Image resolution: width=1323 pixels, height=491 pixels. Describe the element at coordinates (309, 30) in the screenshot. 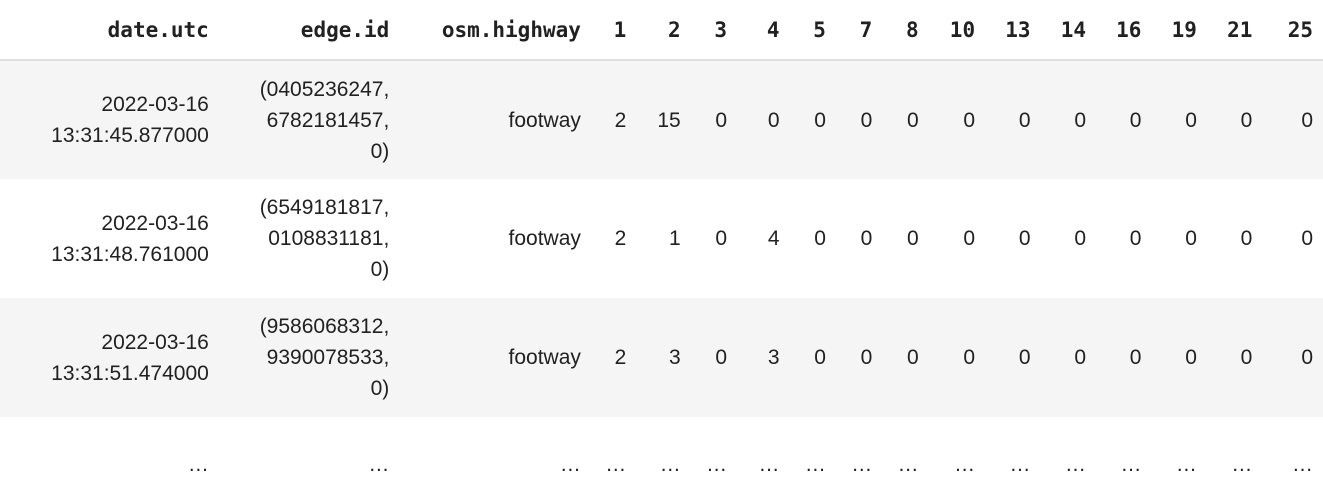

I see `column-header-edge-id: edge.id` at that location.